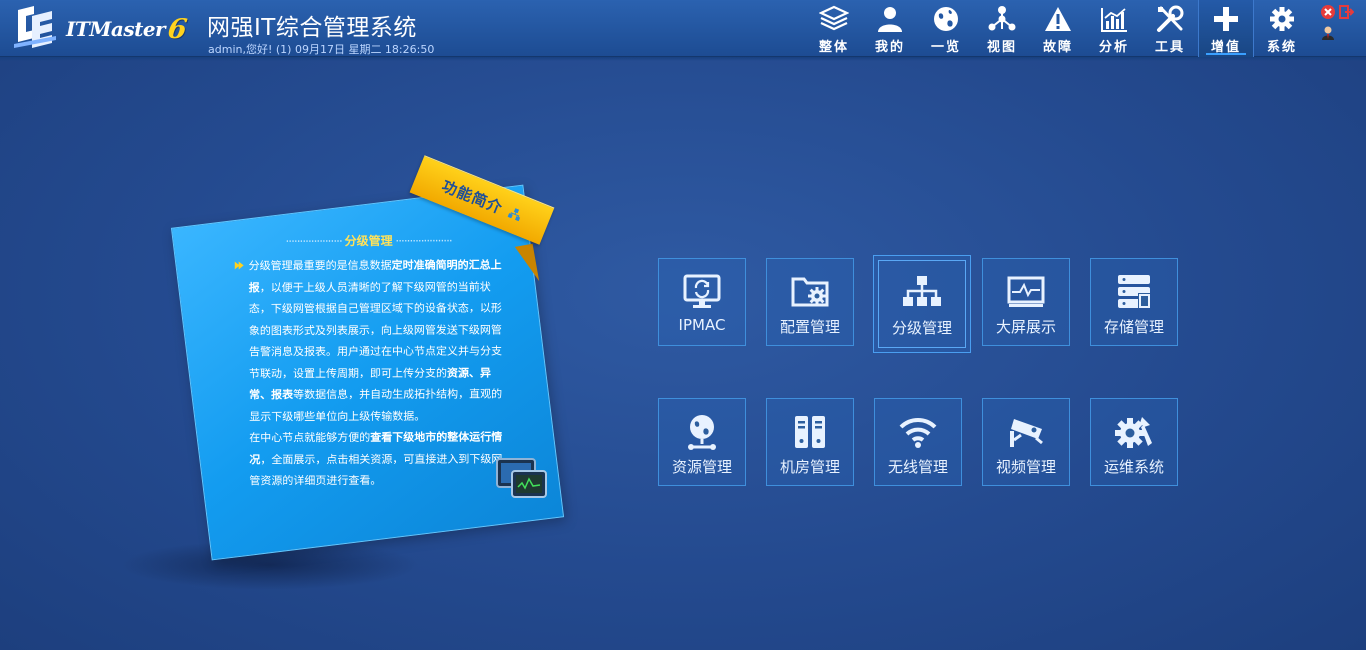 The height and width of the screenshot is (650, 1366). What do you see at coordinates (1026, 432) in the screenshot?
I see `camera-icon` at bounding box center [1026, 432].